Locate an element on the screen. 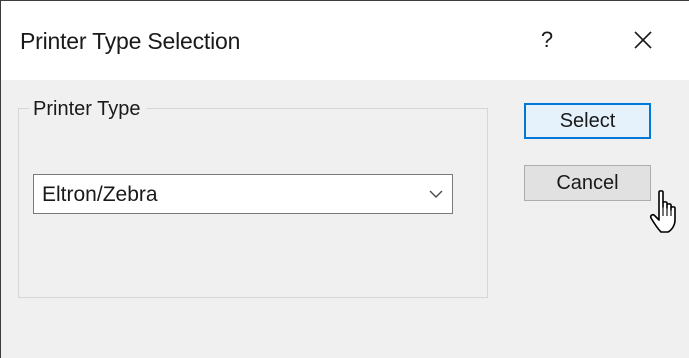 This screenshot has height=358, width=689. cancel-button: Cancel is located at coordinates (587, 183).